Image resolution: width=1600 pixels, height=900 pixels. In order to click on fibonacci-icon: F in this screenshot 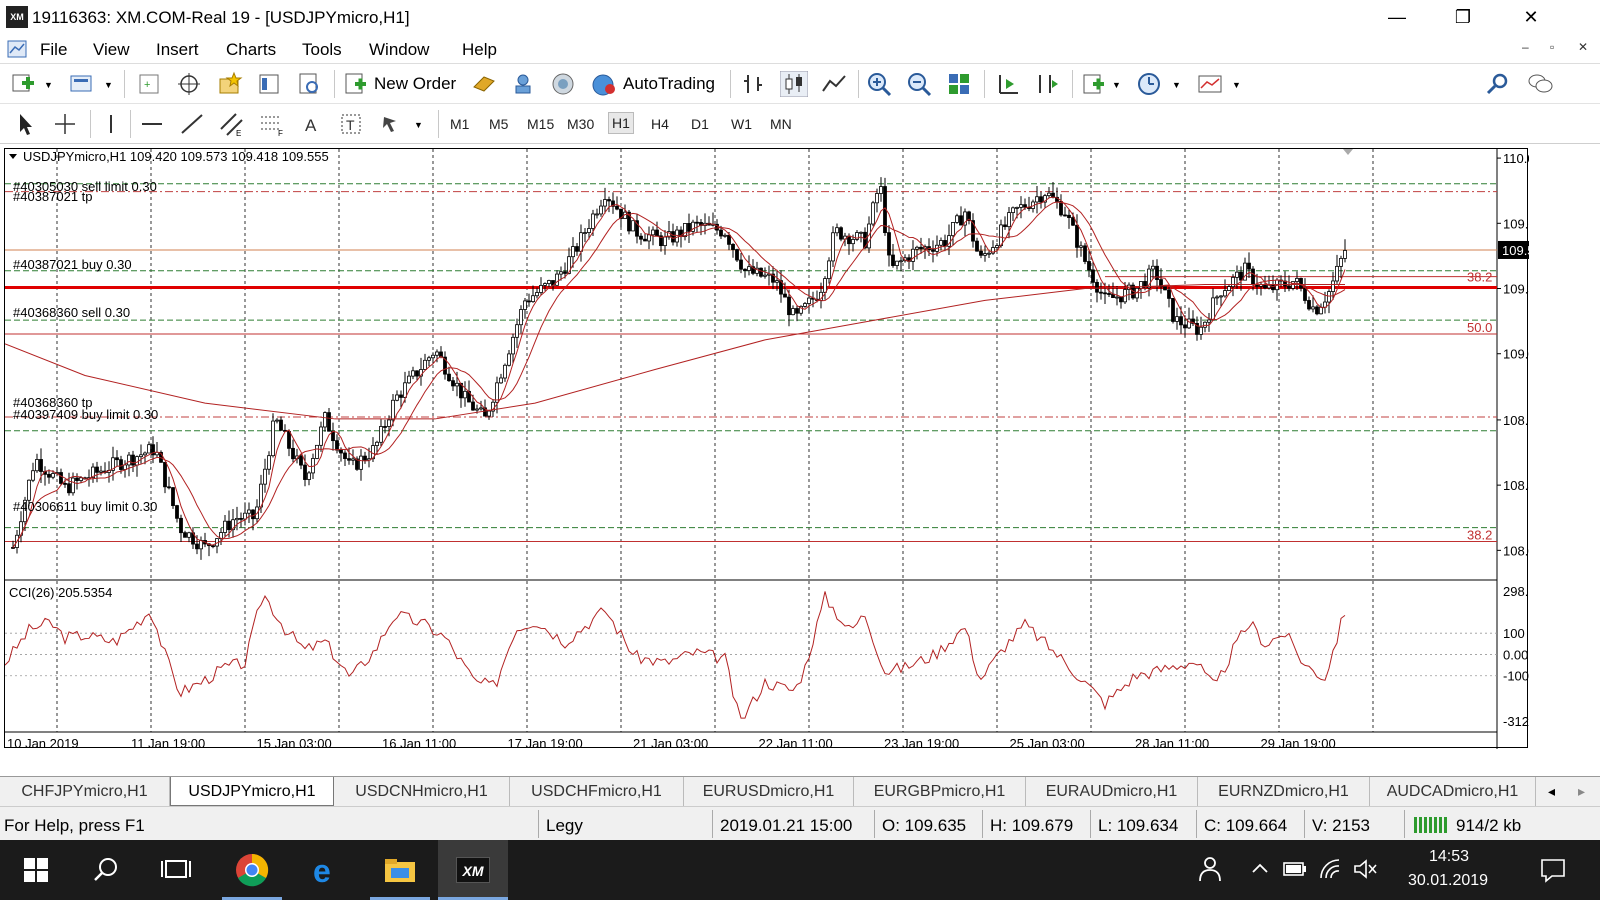, I will do `click(272, 124)`.